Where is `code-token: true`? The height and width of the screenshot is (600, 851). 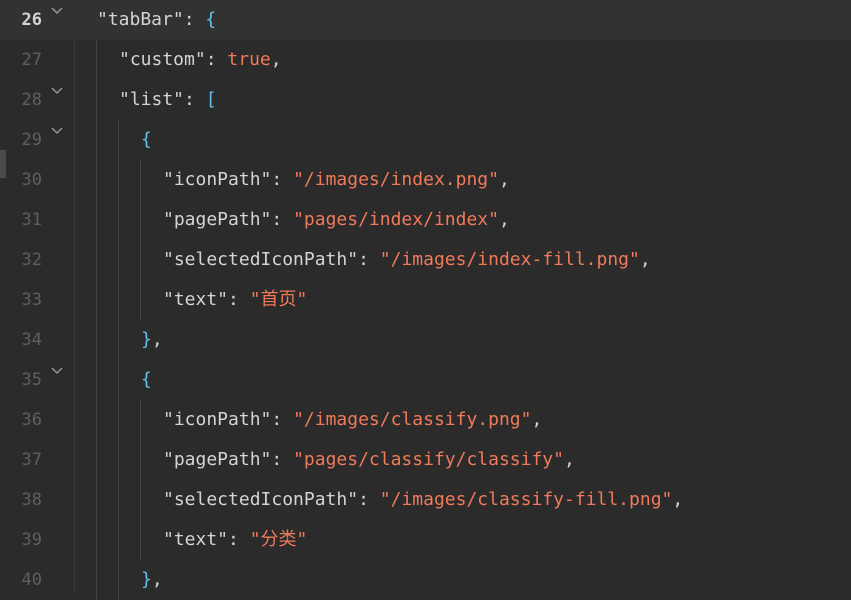
code-token: true is located at coordinates (249, 59).